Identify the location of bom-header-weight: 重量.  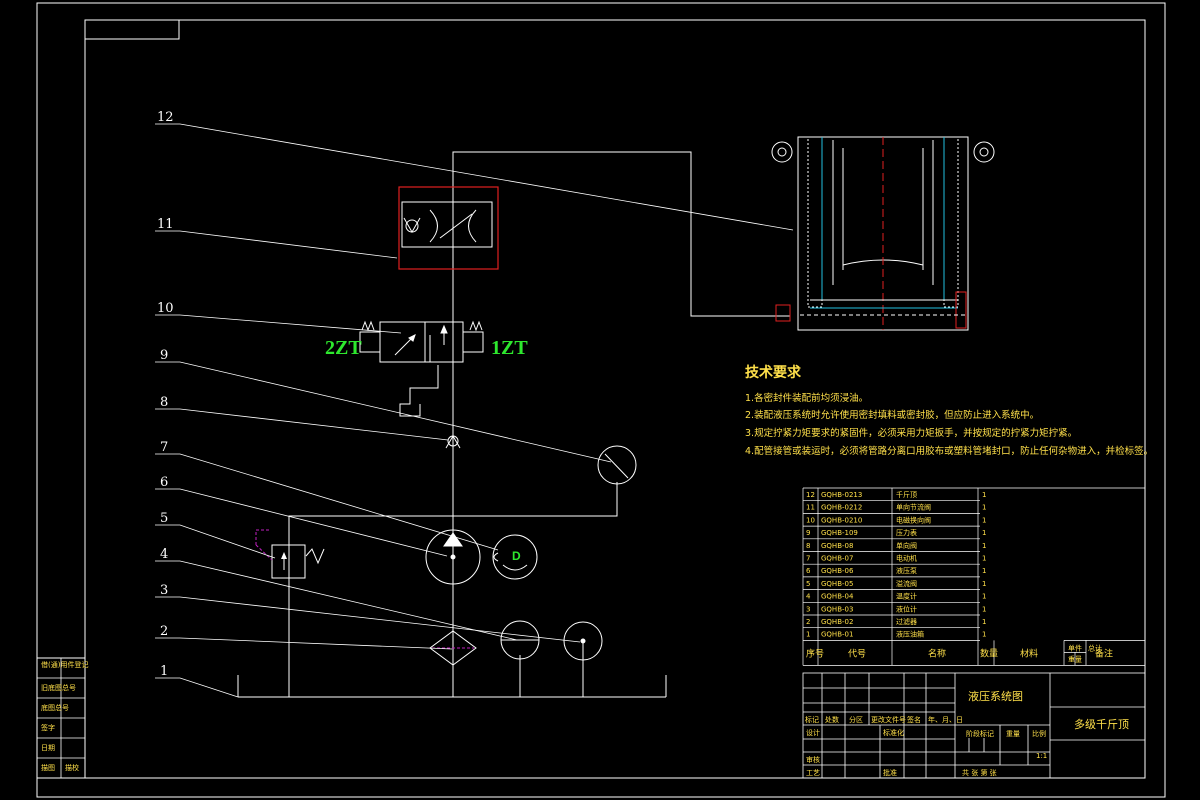
(1075, 659).